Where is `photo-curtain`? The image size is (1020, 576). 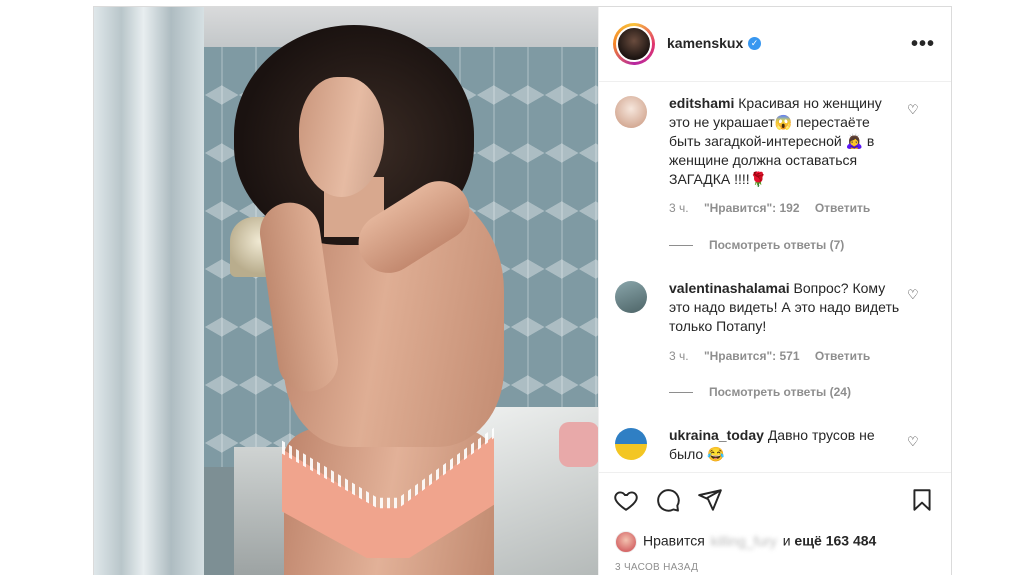 photo-curtain is located at coordinates (149, 291).